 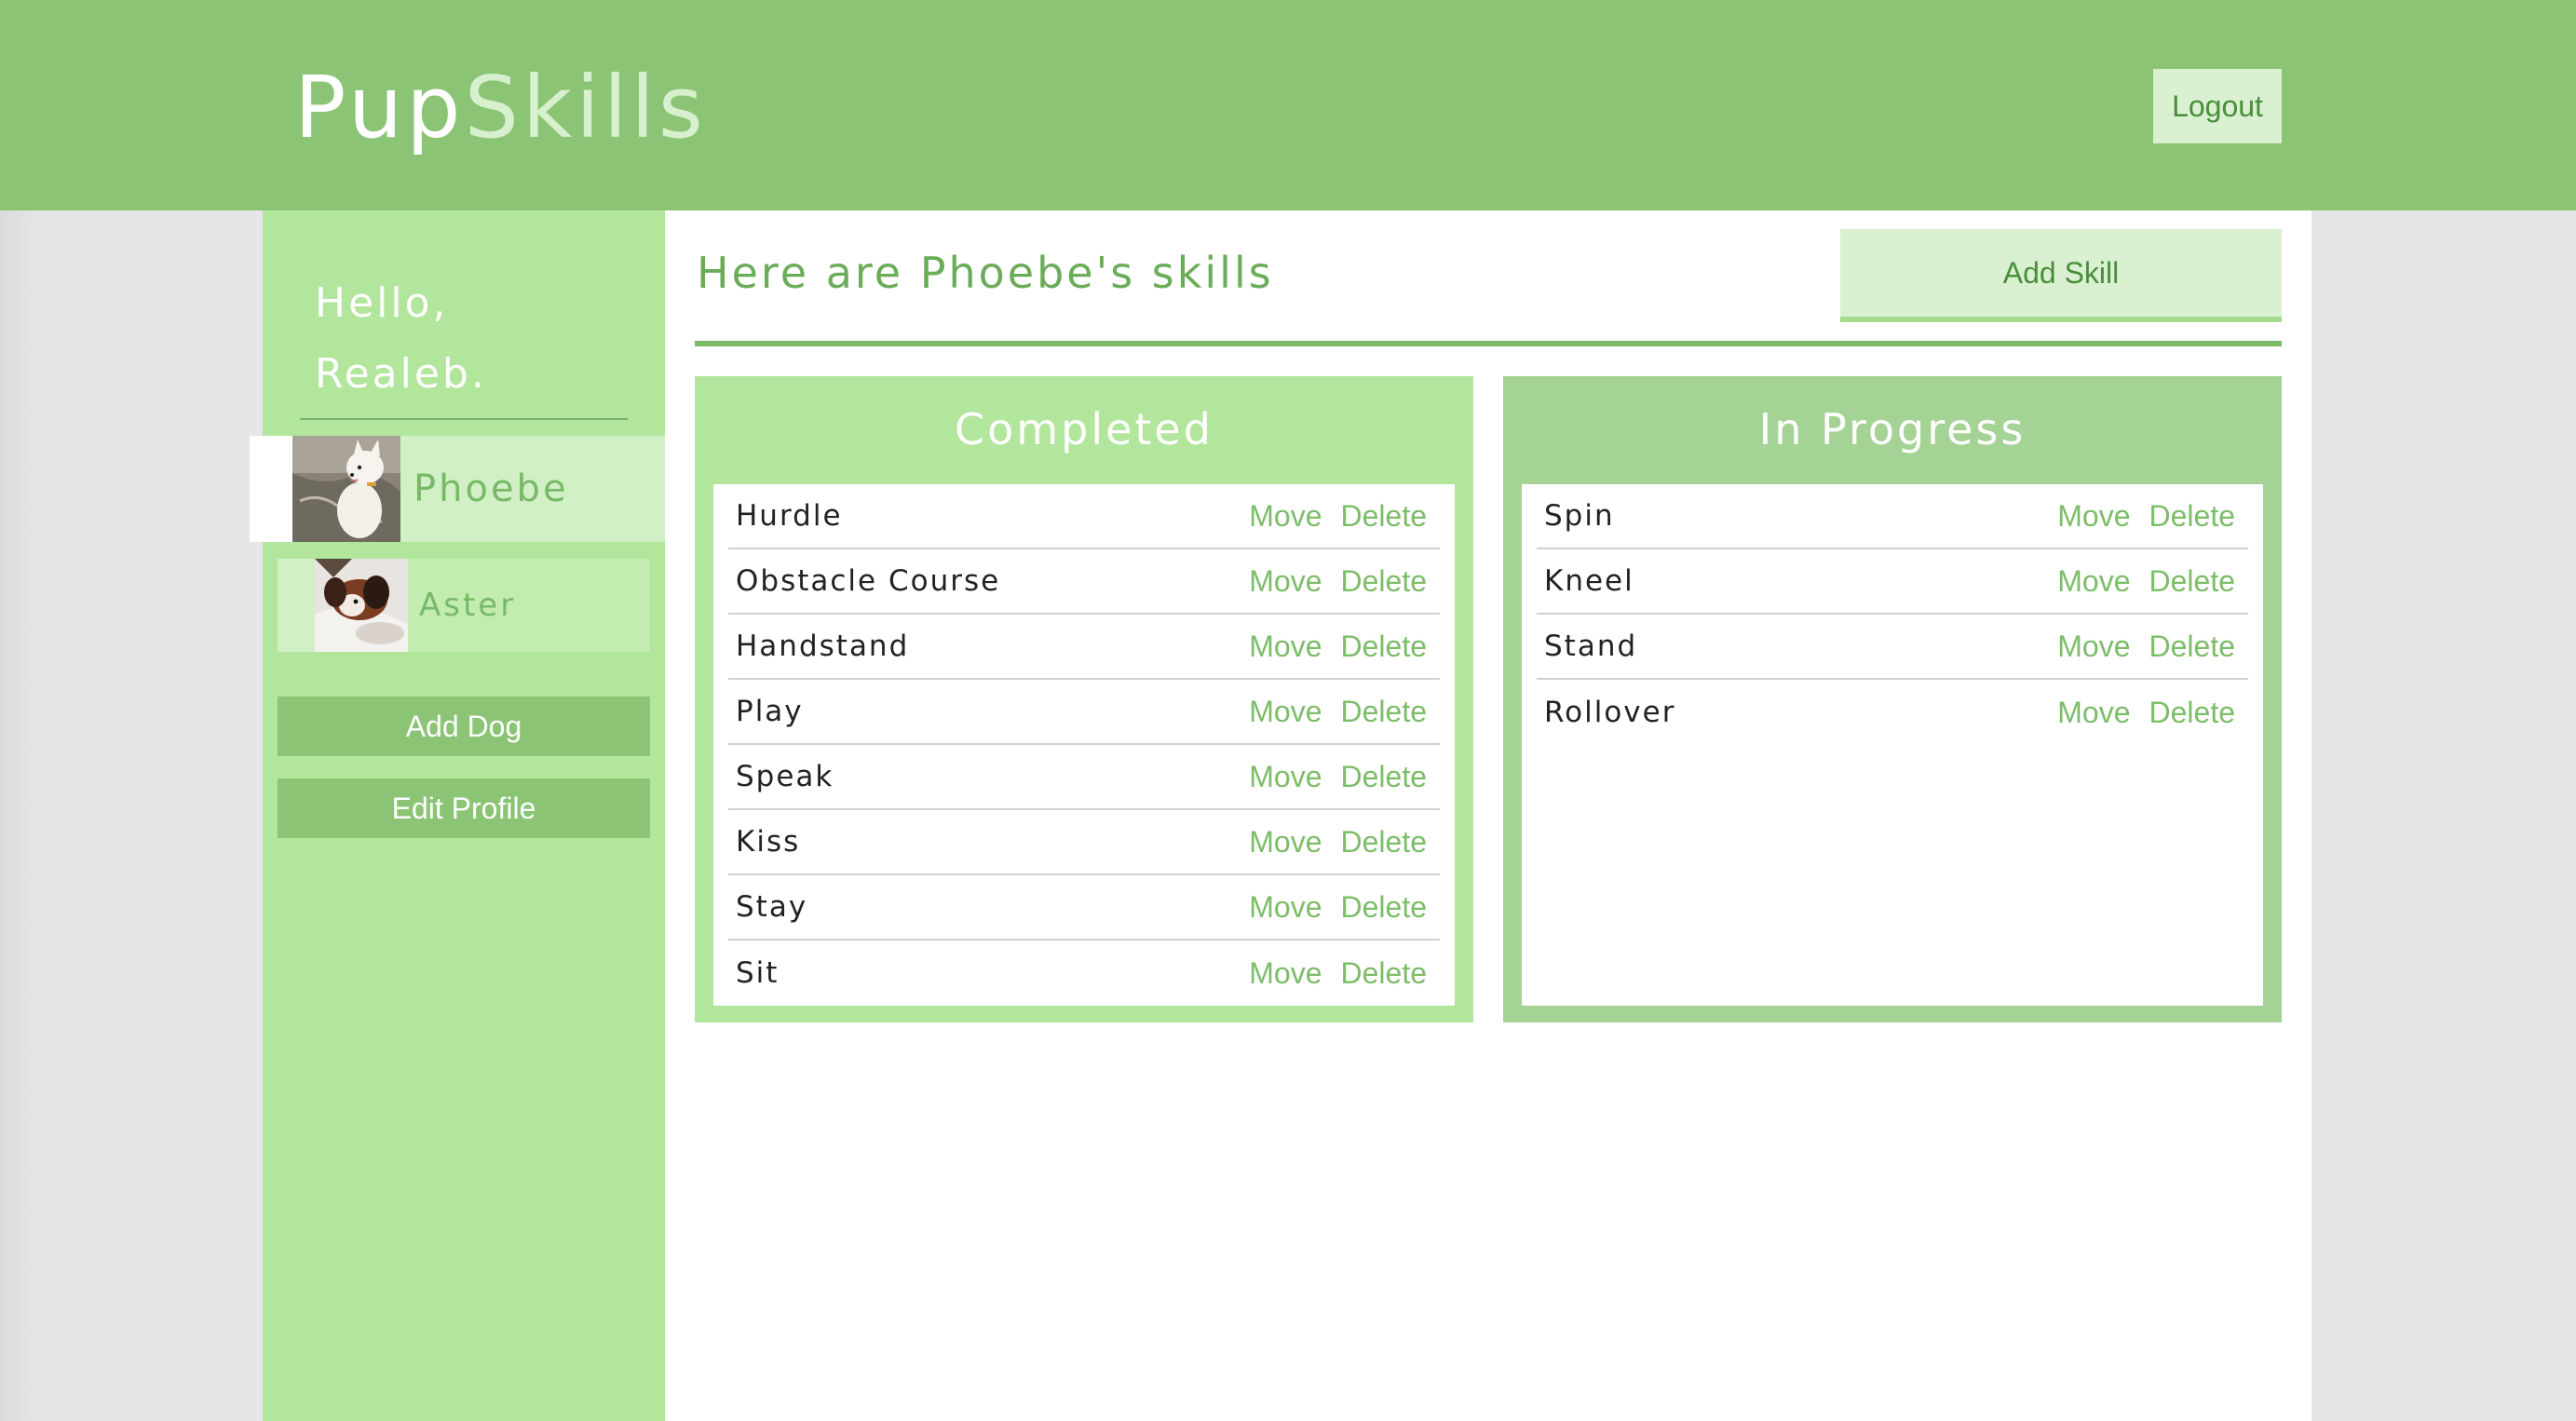 What do you see at coordinates (1579, 516) in the screenshot?
I see `skill-name: Spin` at bounding box center [1579, 516].